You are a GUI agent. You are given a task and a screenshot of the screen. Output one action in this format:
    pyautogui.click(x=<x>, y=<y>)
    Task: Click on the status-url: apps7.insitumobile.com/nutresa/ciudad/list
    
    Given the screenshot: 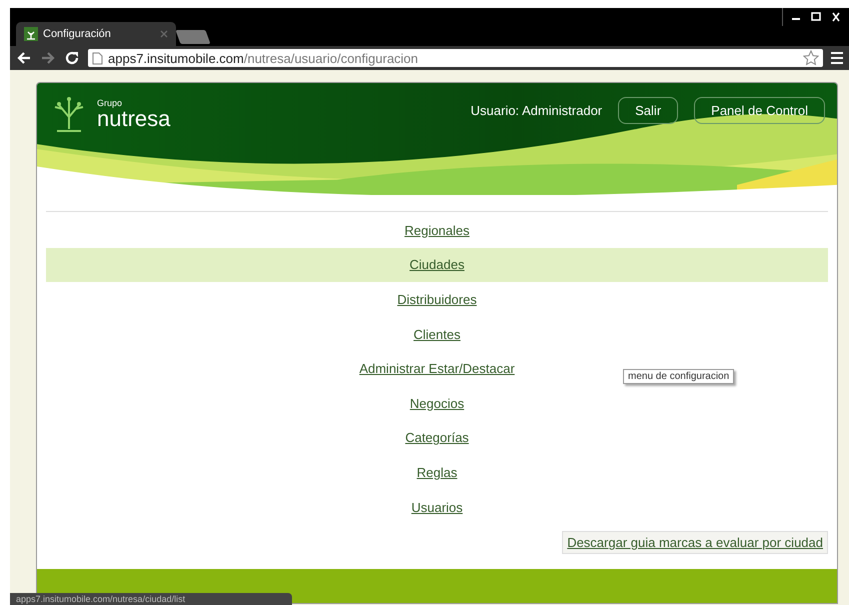 What is the action you would take?
    pyautogui.click(x=151, y=599)
    